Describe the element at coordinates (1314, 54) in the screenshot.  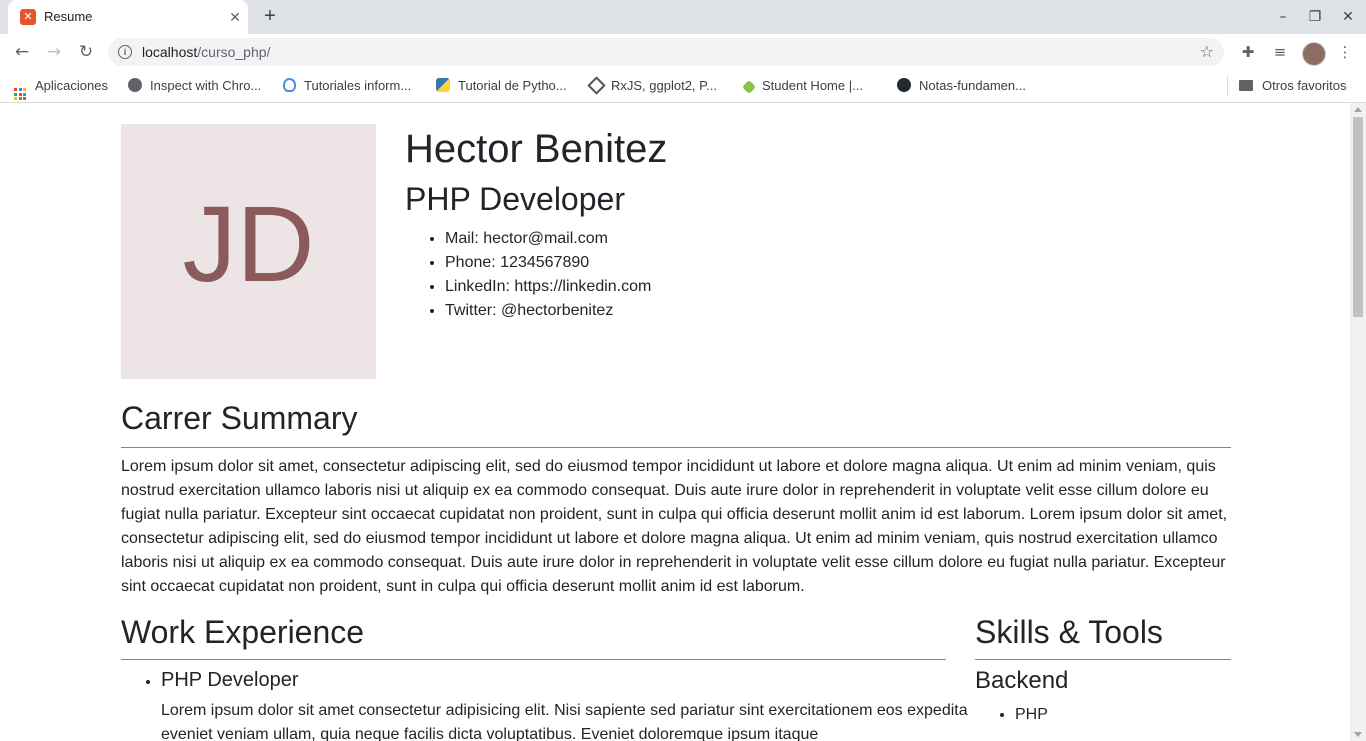
I see `profile-avatar` at that location.